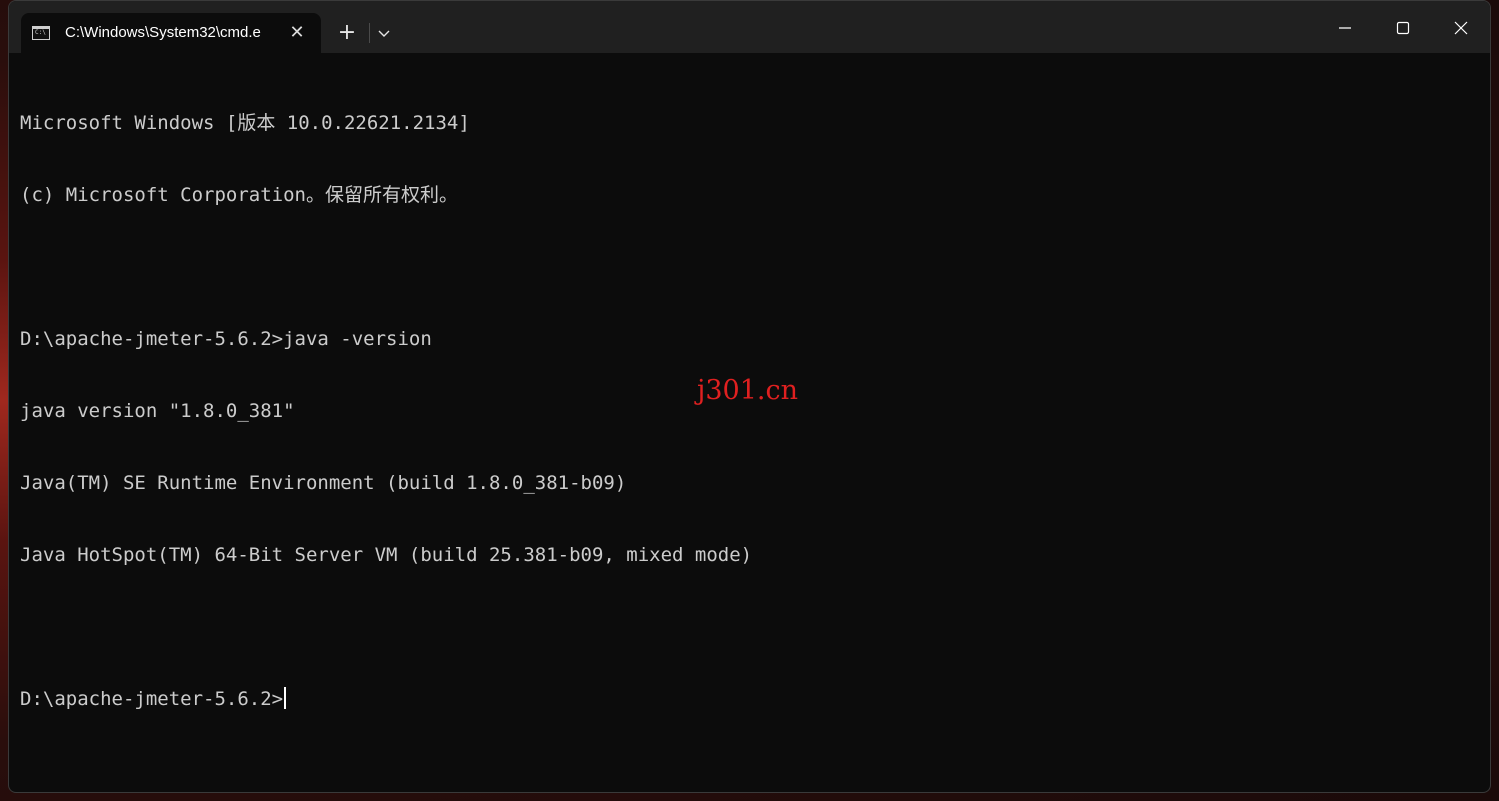 The image size is (1499, 801). Describe the element at coordinates (347, 33) in the screenshot. I see `plus-icon: +` at that location.